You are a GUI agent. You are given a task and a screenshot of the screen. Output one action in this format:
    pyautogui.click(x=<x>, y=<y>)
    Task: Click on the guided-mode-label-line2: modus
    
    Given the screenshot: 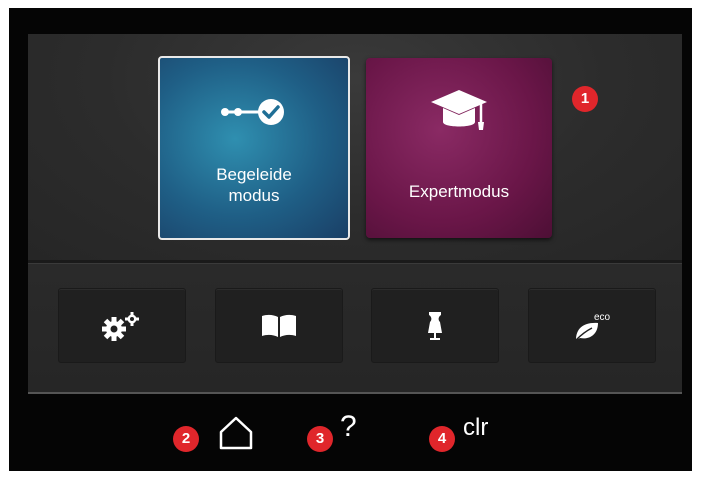 What is the action you would take?
    pyautogui.click(x=254, y=195)
    